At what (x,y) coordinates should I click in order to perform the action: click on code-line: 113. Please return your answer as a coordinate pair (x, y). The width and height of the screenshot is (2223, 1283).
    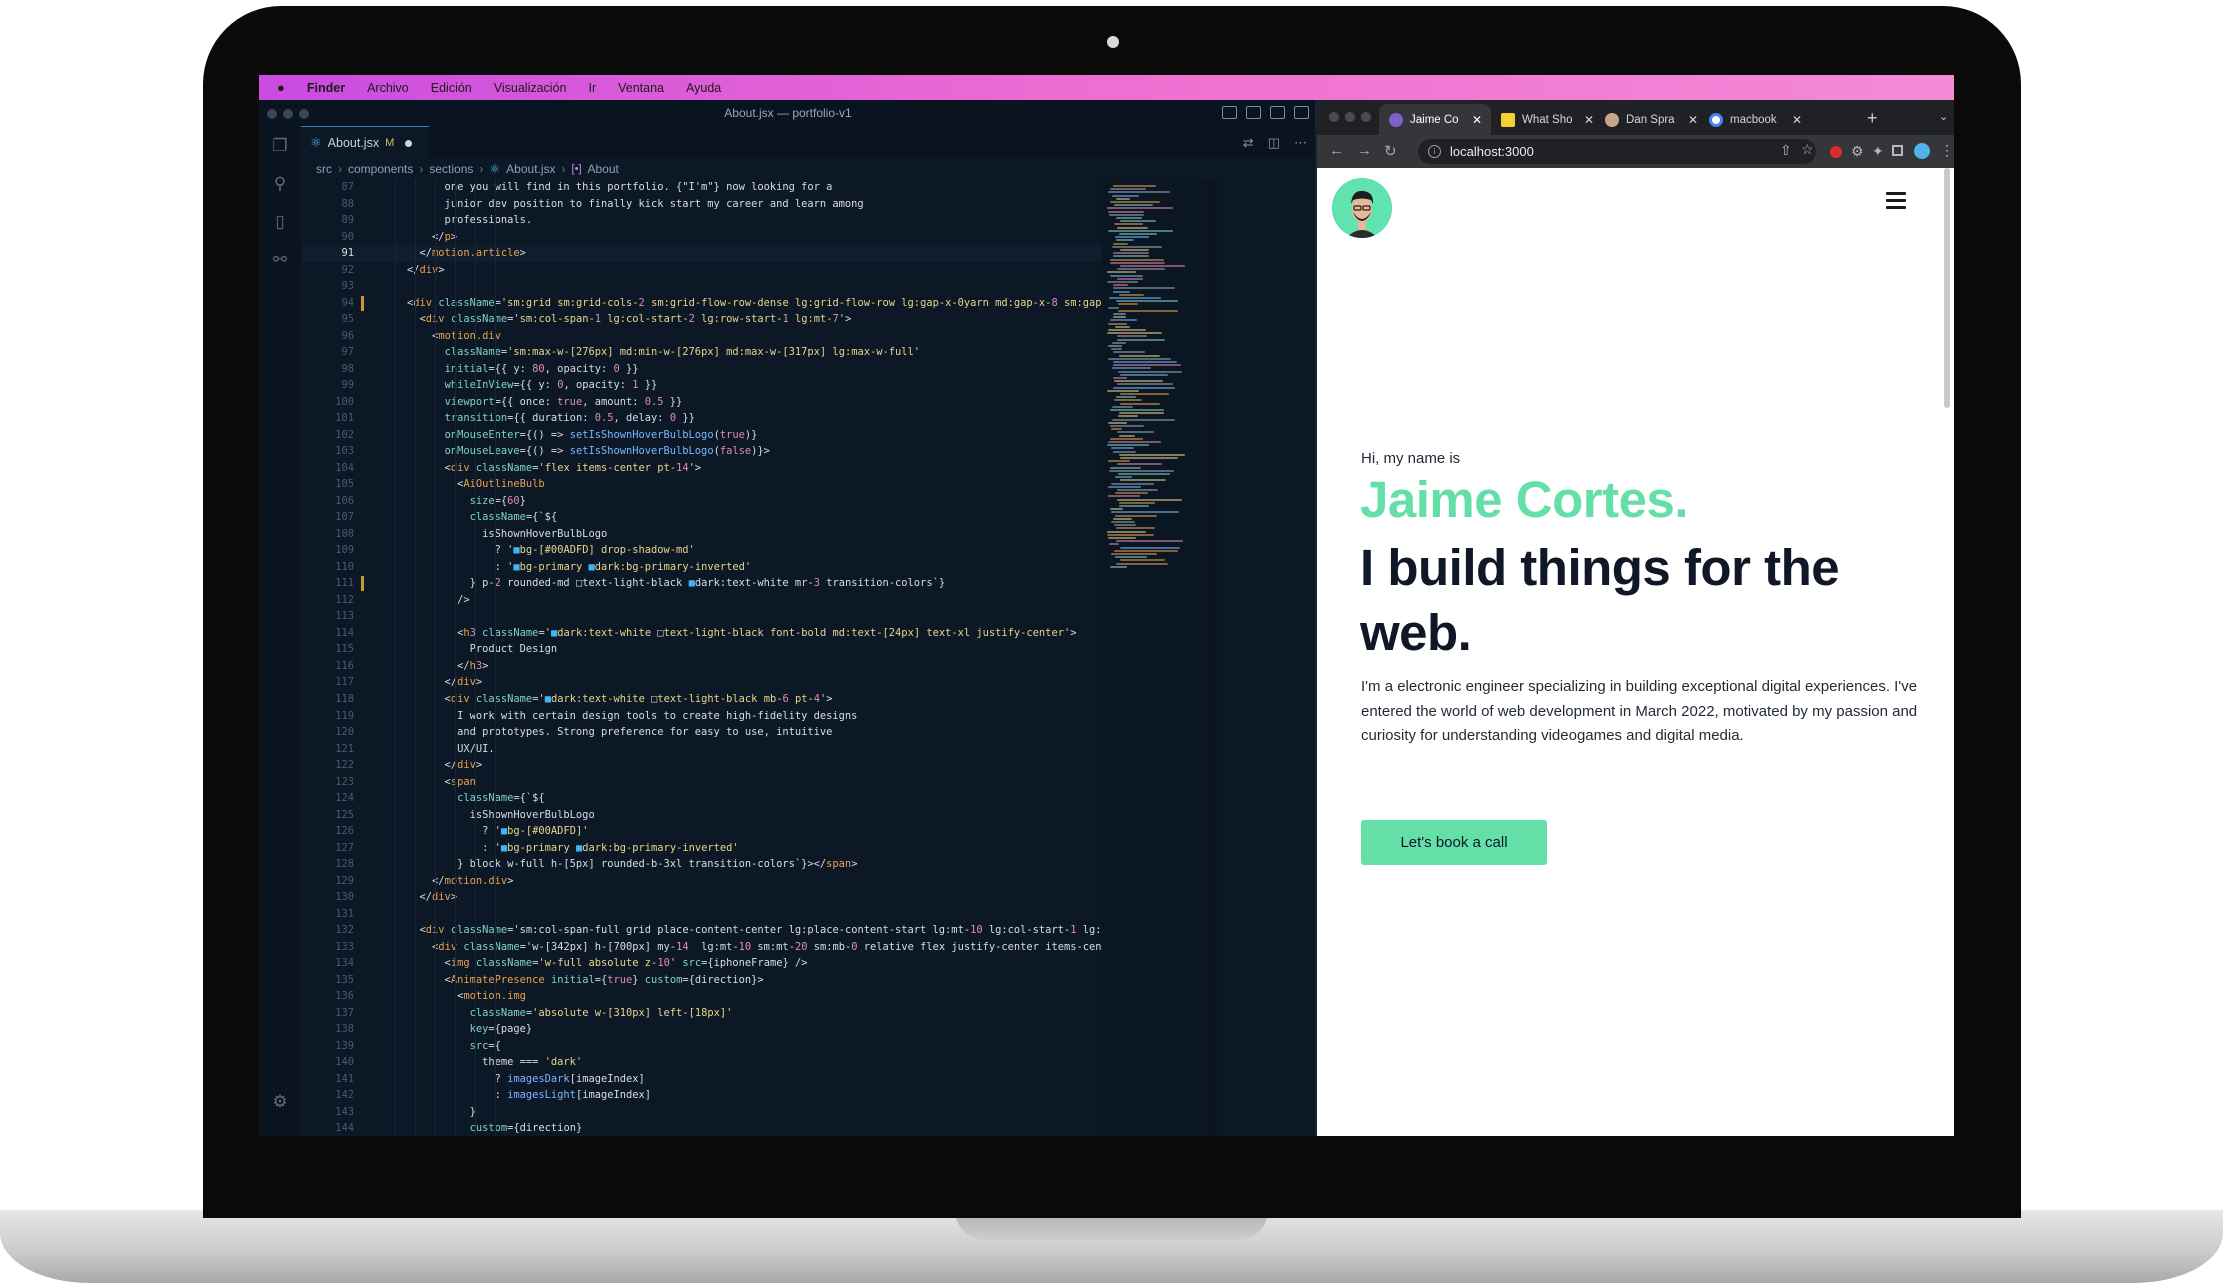
    Looking at the image, I should click on (701, 616).